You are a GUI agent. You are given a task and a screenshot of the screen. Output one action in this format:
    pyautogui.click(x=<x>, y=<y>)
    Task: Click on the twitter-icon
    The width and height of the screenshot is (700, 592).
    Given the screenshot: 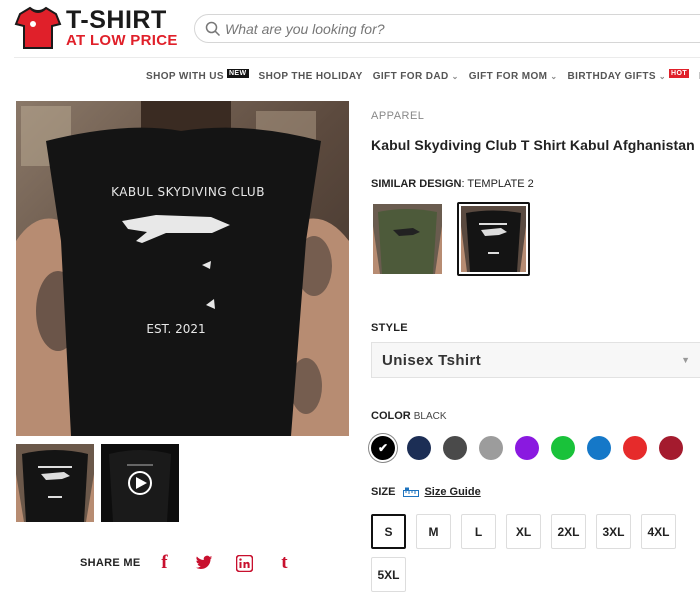 What is the action you would take?
    pyautogui.click(x=204, y=563)
    